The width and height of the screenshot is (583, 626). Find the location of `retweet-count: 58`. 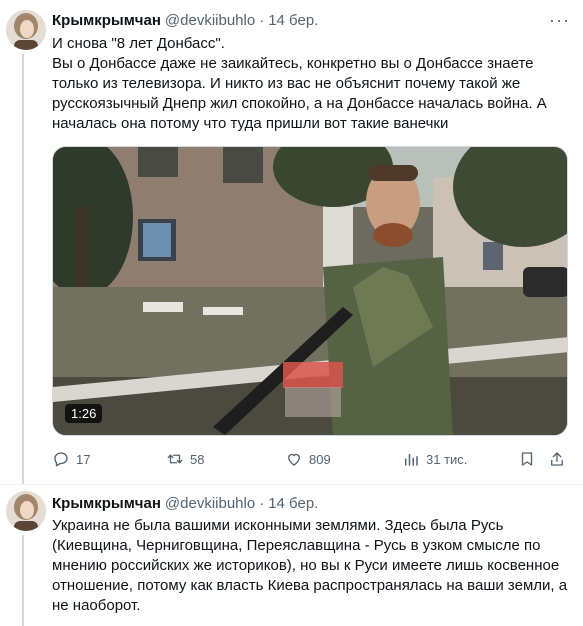

retweet-count: 58 is located at coordinates (197, 459).